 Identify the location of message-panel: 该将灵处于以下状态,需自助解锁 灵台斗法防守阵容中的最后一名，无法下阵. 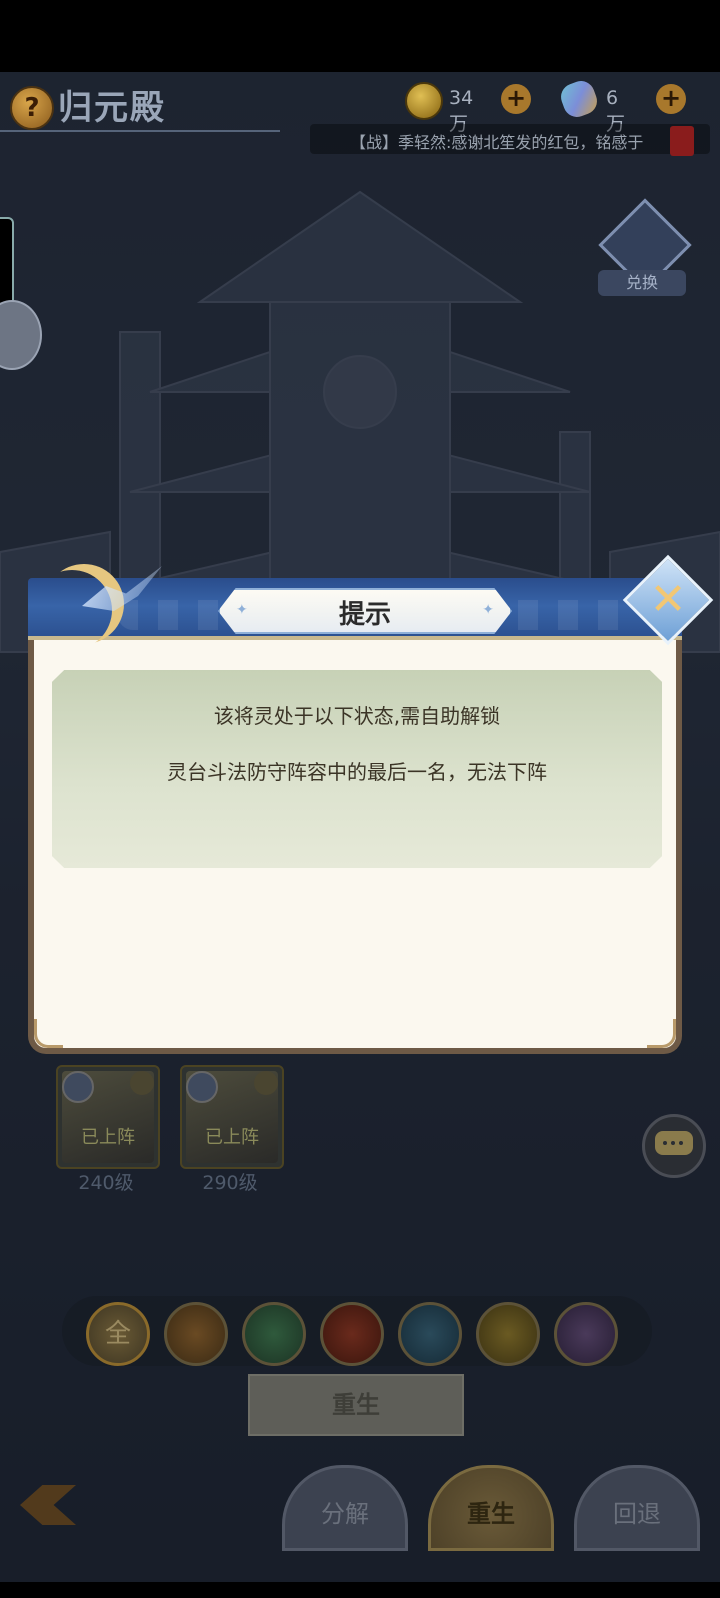
(357, 769).